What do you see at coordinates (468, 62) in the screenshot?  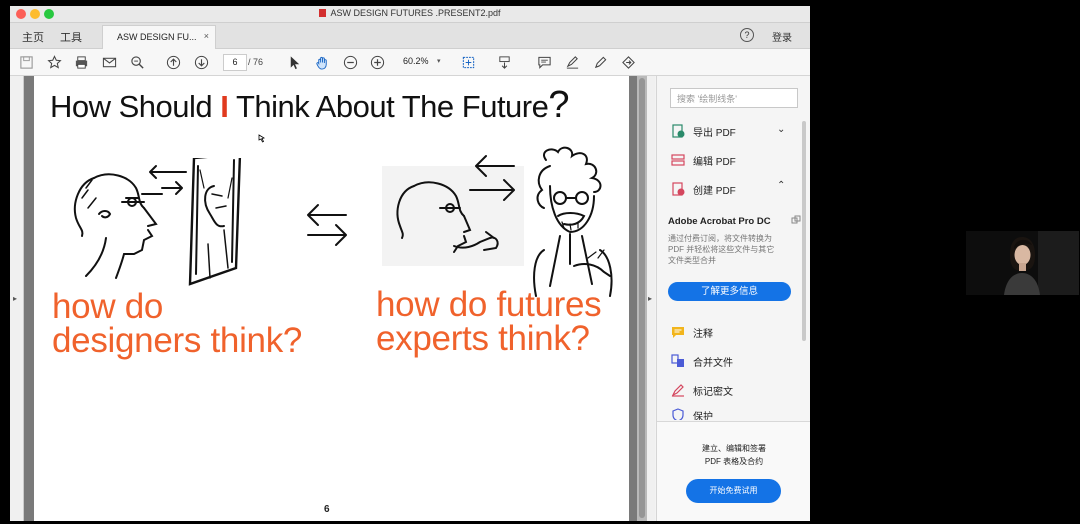 I see `fit-page-icon` at bounding box center [468, 62].